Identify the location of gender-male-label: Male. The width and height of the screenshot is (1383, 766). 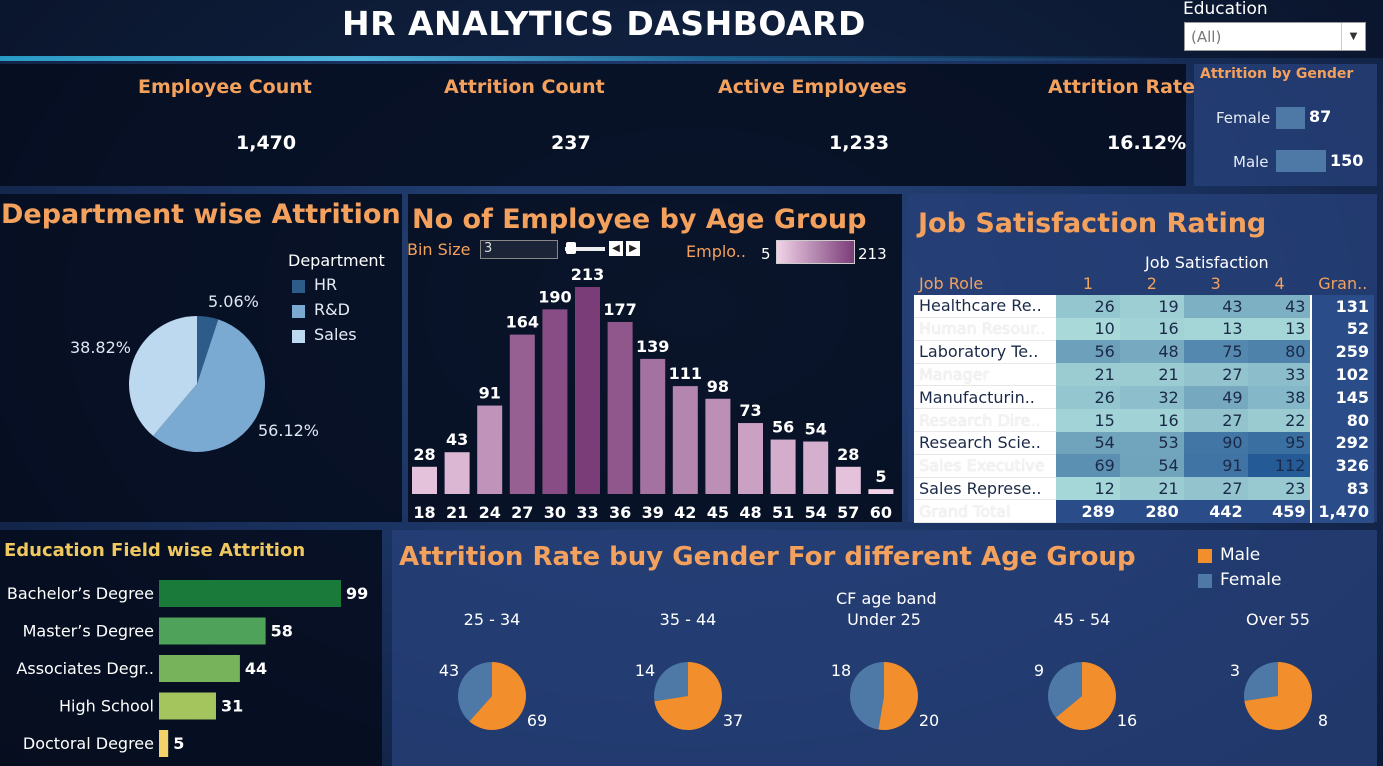
(1251, 162).